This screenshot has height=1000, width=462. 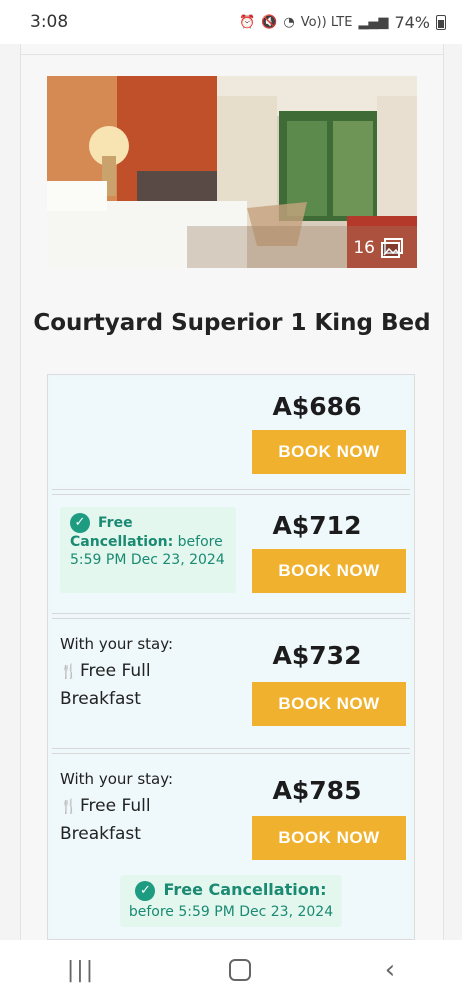 What do you see at coordinates (289, 22) in the screenshot?
I see `wifi-icon: ◔` at bounding box center [289, 22].